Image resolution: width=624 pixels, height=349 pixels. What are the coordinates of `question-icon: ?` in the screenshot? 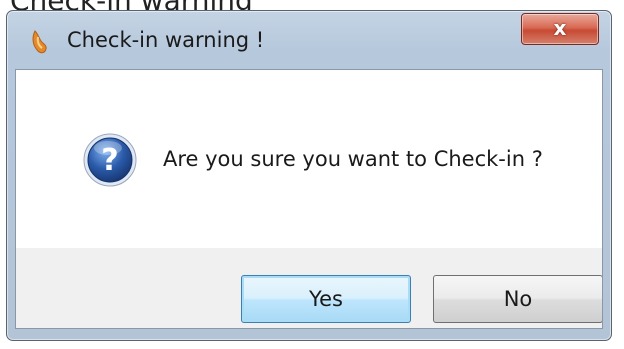 It's located at (110, 160).